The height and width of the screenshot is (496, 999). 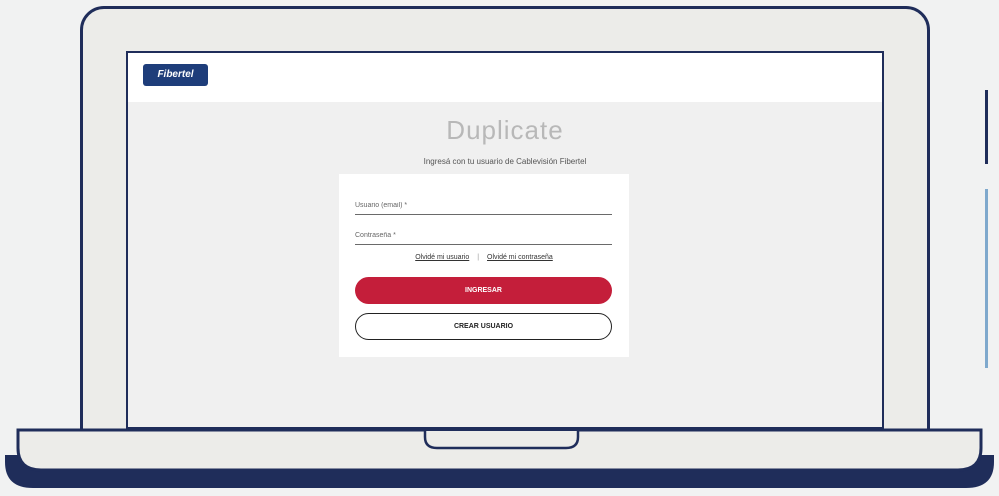 I want to click on laptop-base, so click(x=499, y=458).